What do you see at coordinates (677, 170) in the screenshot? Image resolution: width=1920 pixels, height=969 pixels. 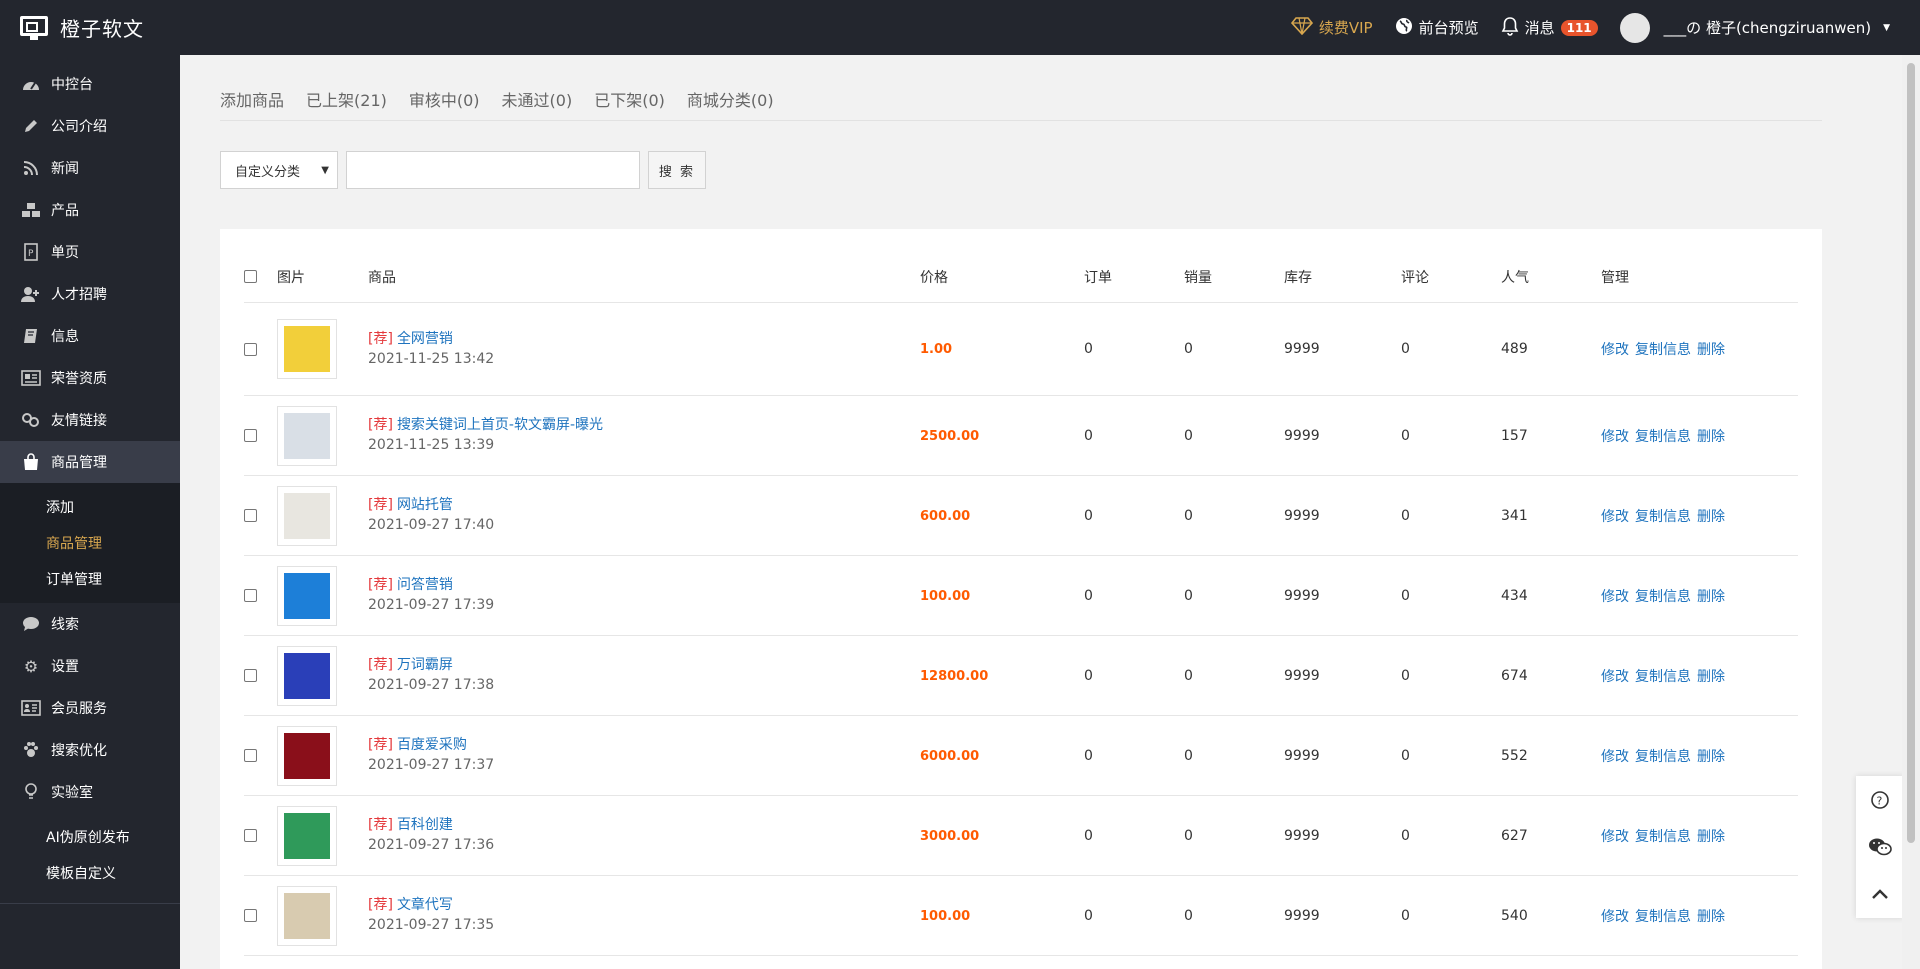 I see `search-button: 搜 索` at bounding box center [677, 170].